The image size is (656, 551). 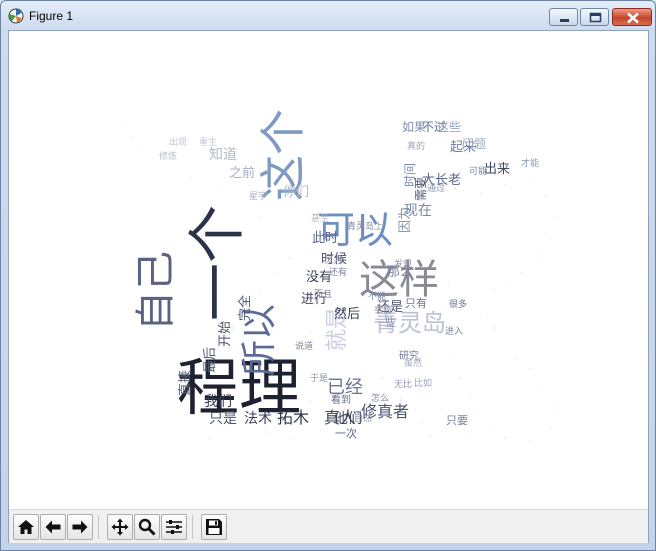 What do you see at coordinates (374, 226) in the screenshot?
I see `wordcloud-word: 岛上` at bounding box center [374, 226].